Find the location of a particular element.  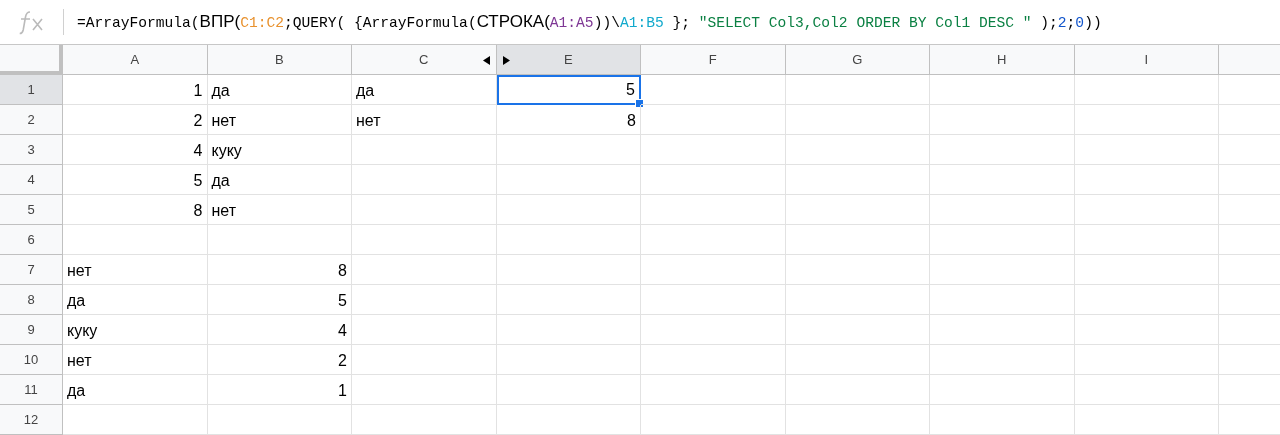

column-header: F is located at coordinates (712, 59).